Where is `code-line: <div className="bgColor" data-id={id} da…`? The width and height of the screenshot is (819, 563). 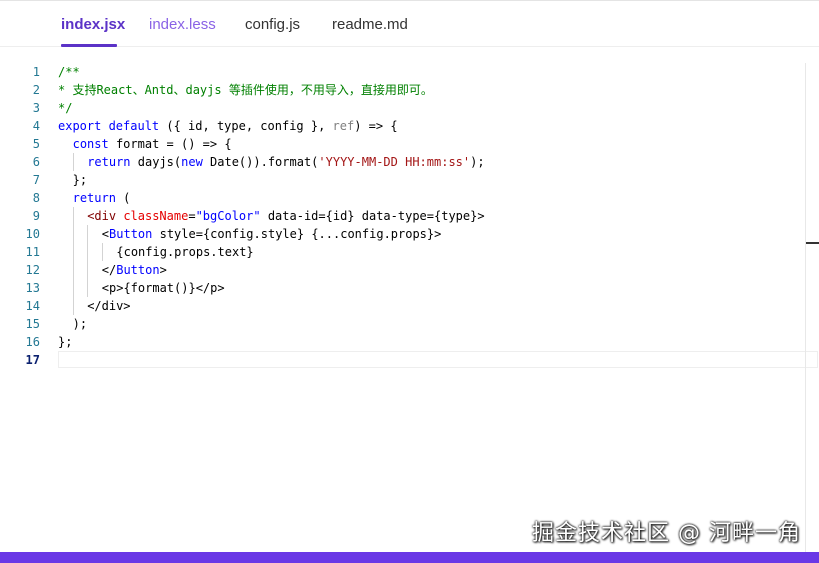
code-line: <div className="bgColor" data-id={id} da… is located at coordinates (431, 216).